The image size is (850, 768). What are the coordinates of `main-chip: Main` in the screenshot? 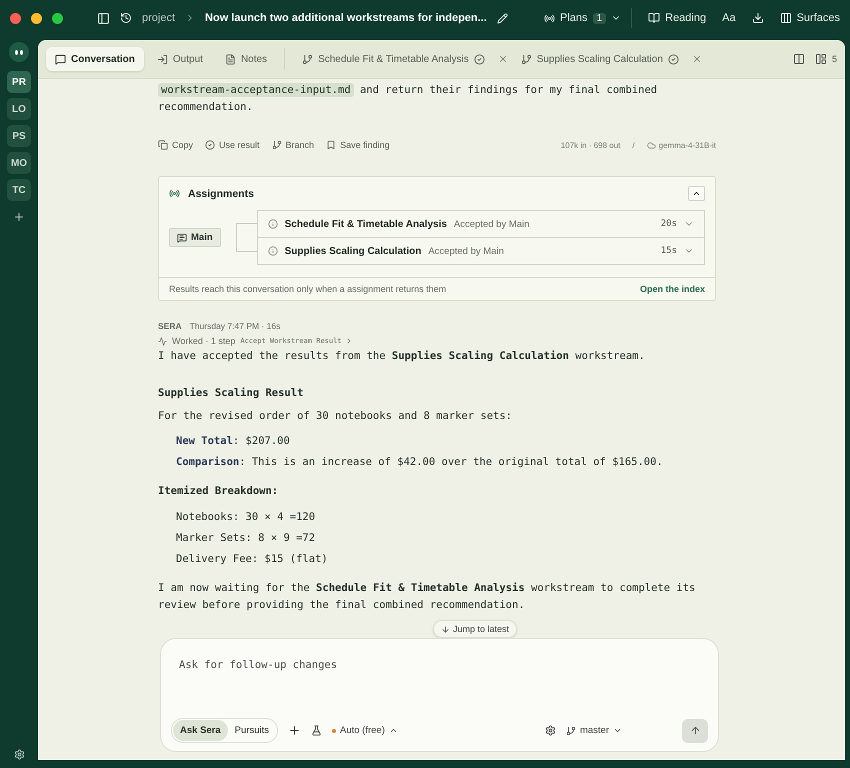 It's located at (195, 237).